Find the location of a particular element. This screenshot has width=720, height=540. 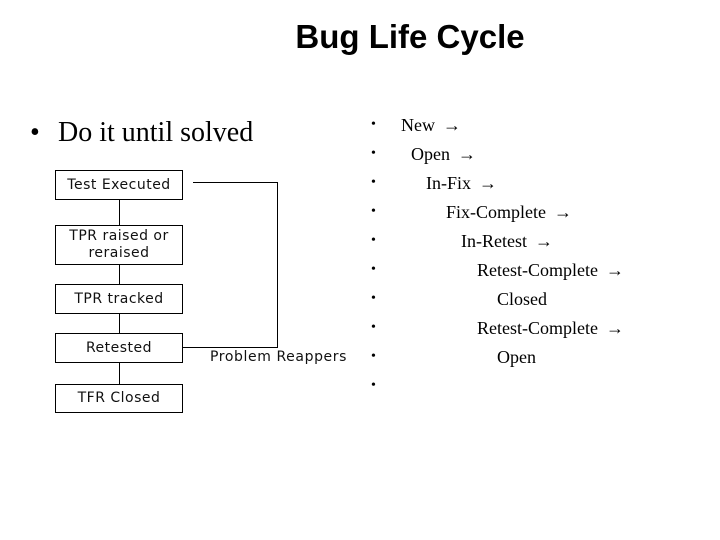

state-list-item-wrapper: Open is located at coordinates (516, 357).